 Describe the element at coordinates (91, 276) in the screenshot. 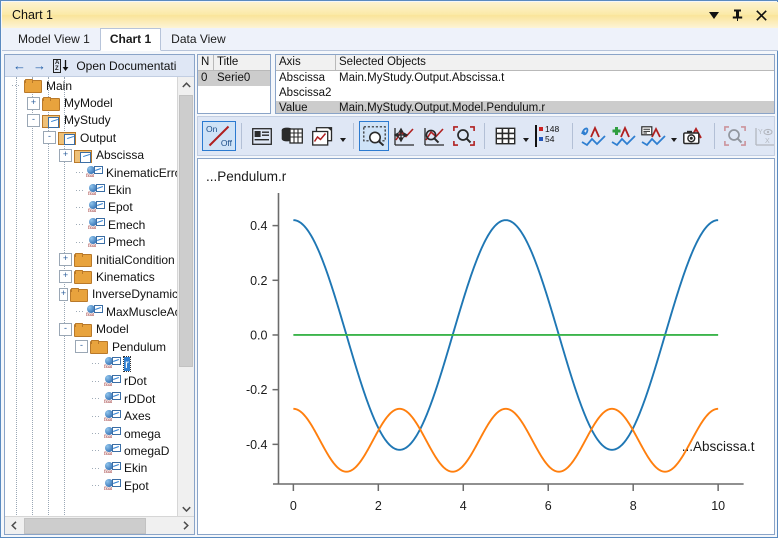

I see `tree-item-kinematics: + Kinematics` at that location.